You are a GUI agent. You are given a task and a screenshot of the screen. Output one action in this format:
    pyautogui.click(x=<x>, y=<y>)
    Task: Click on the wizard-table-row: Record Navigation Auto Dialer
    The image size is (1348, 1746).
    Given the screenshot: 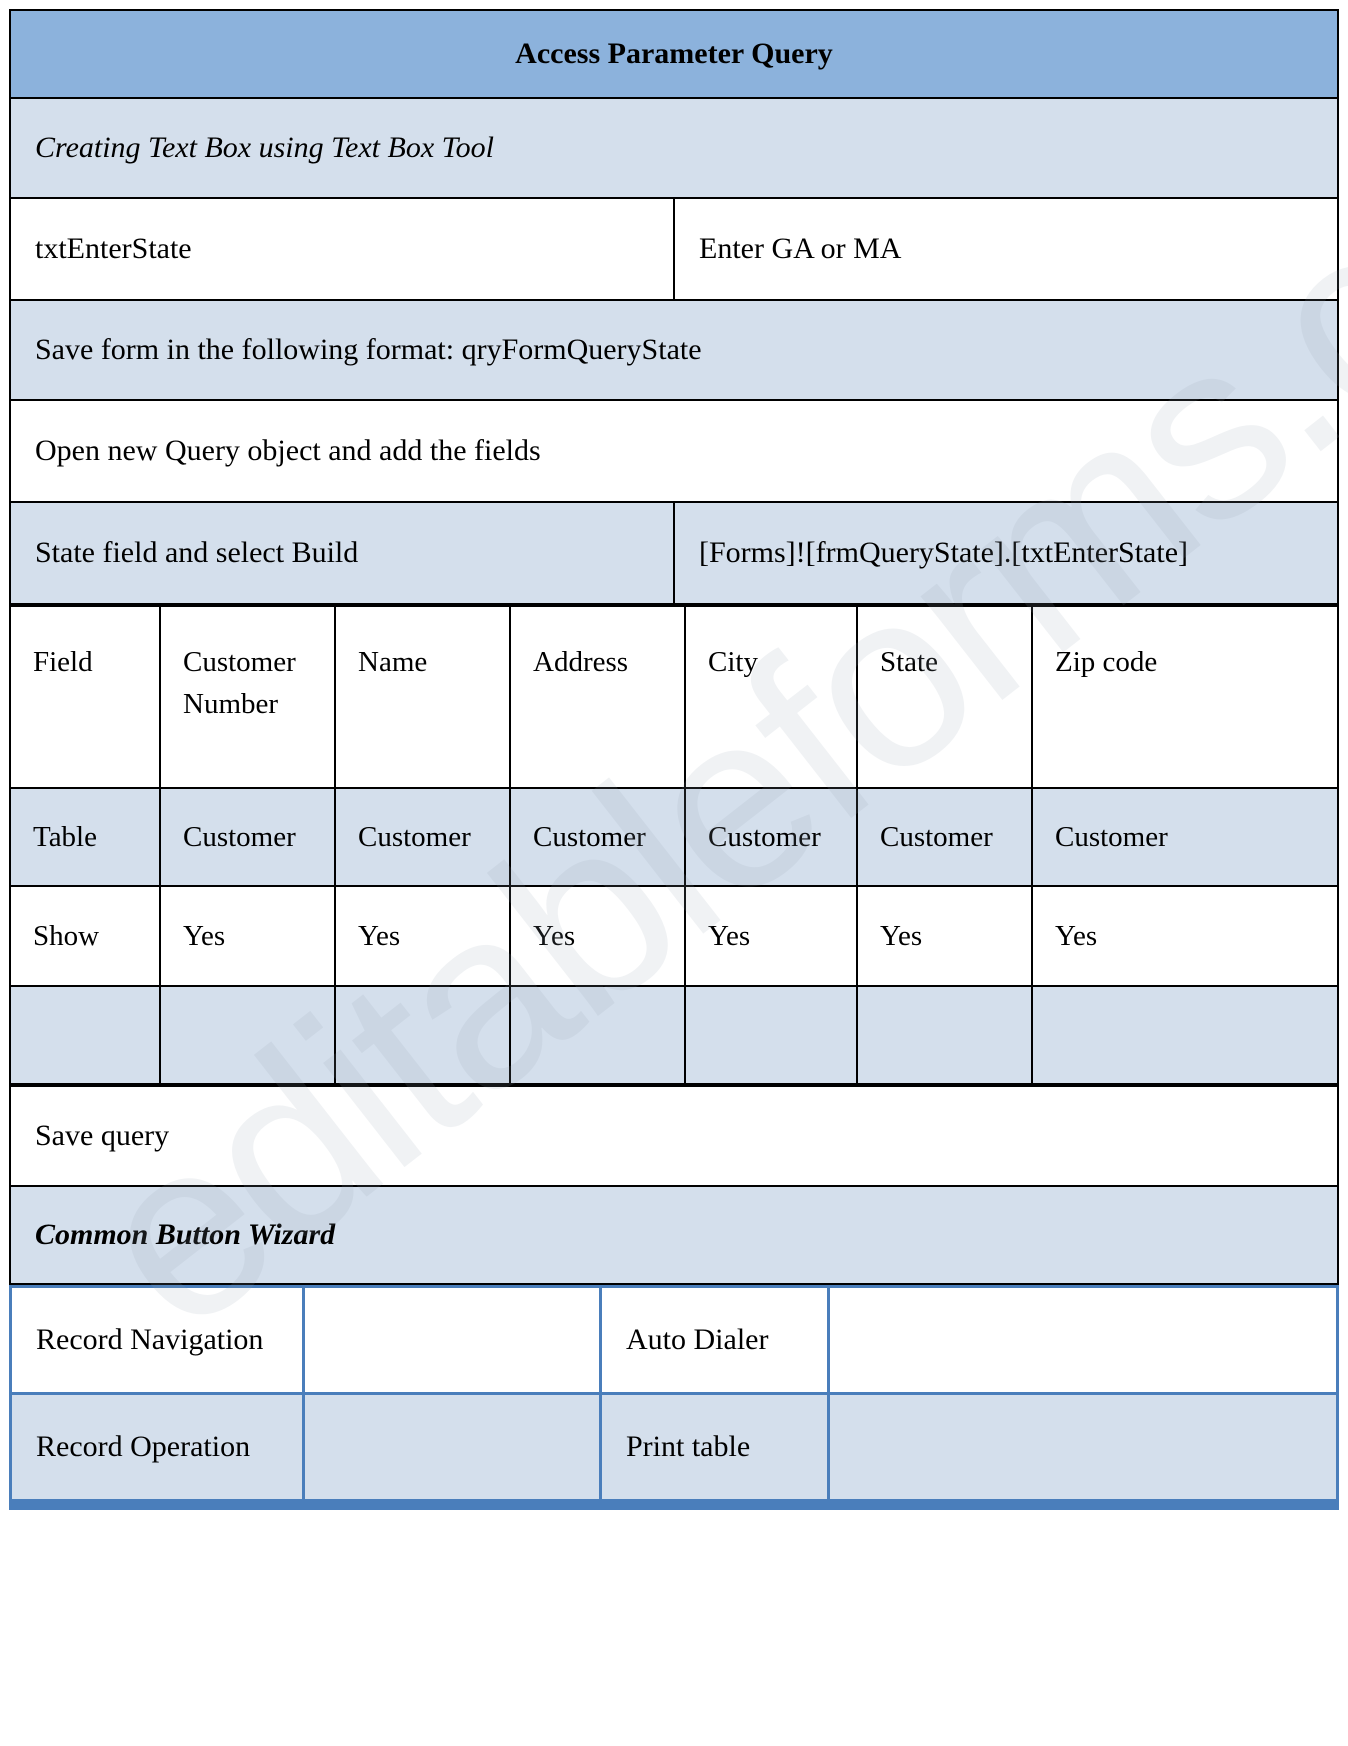 What is the action you would take?
    pyautogui.click(x=674, y=1340)
    